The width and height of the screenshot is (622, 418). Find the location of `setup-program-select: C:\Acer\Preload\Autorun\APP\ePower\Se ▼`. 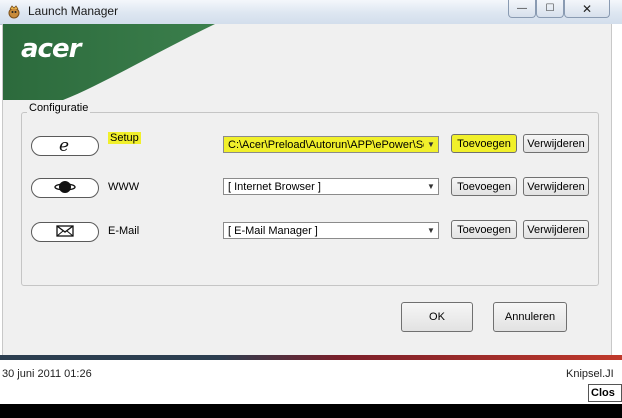

setup-program-select: C:\Acer\Preload\Autorun\APP\ePower\Se ▼ is located at coordinates (331, 144).